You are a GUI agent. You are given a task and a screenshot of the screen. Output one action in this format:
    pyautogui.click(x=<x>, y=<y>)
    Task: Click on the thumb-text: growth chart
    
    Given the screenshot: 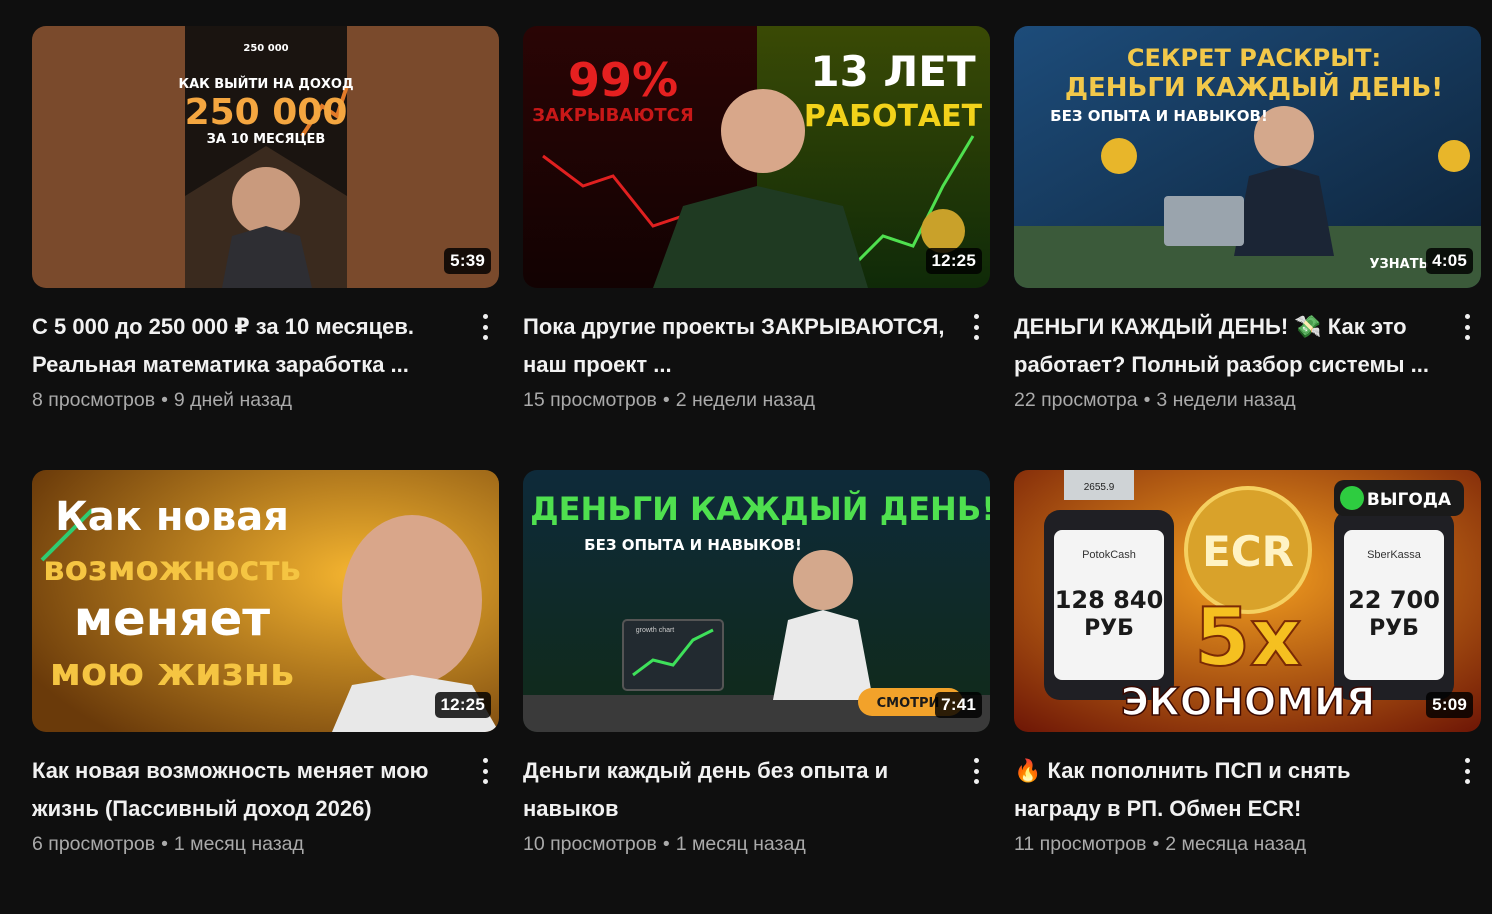 What is the action you would take?
    pyautogui.click(x=655, y=630)
    